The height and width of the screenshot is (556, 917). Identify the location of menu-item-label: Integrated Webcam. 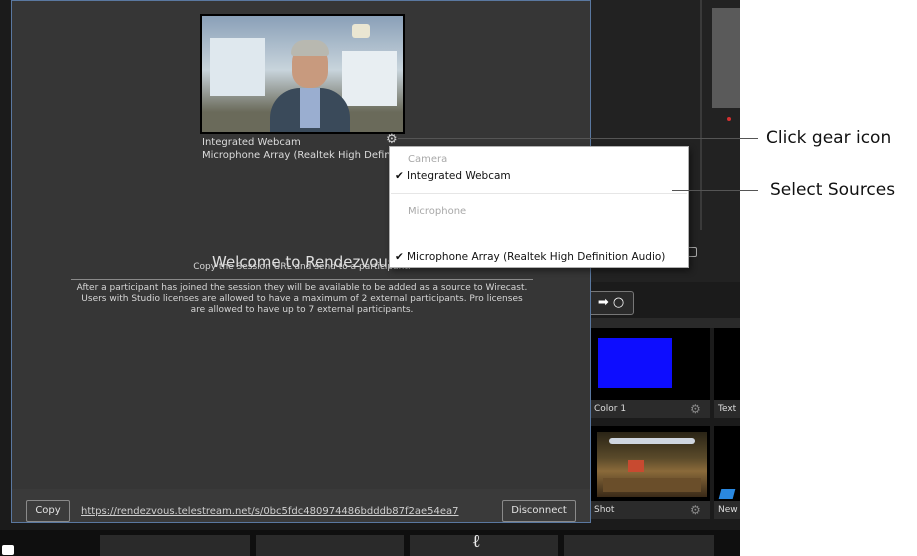
(459, 176).